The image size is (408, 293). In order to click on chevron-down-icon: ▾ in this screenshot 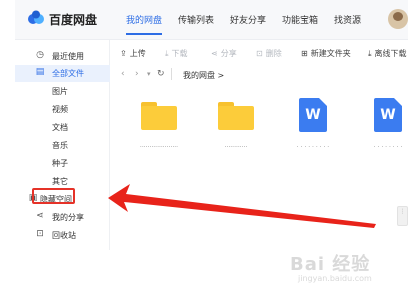, I will do `click(149, 74)`.